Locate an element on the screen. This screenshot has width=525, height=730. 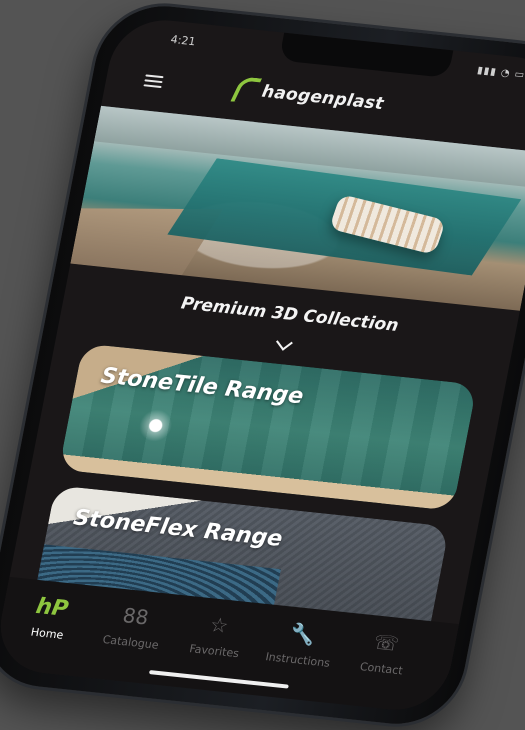
tab-home: hP Home is located at coordinates (50, 617).